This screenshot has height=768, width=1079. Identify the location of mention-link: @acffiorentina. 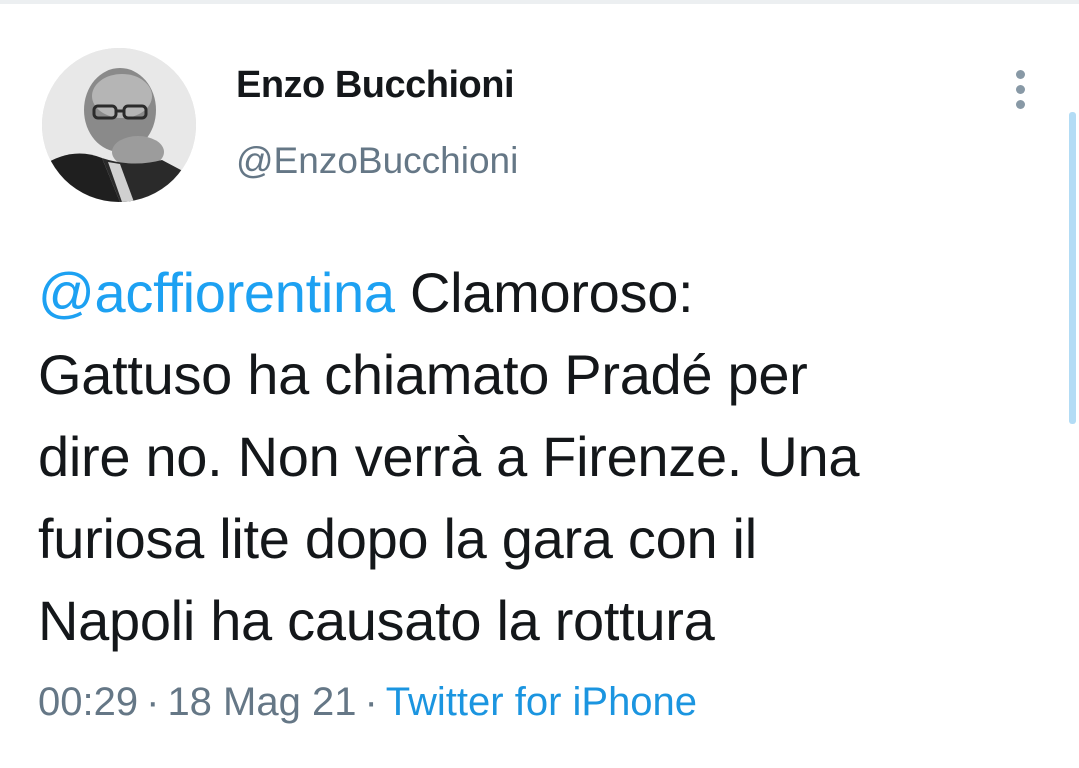
(216, 292).